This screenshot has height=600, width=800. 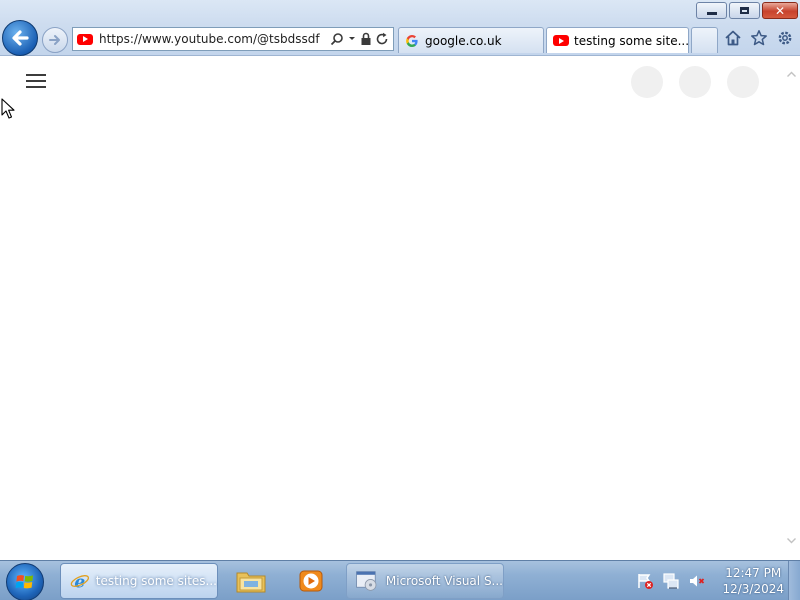 I want to click on forward-arrow-icon, so click(x=54, y=40).